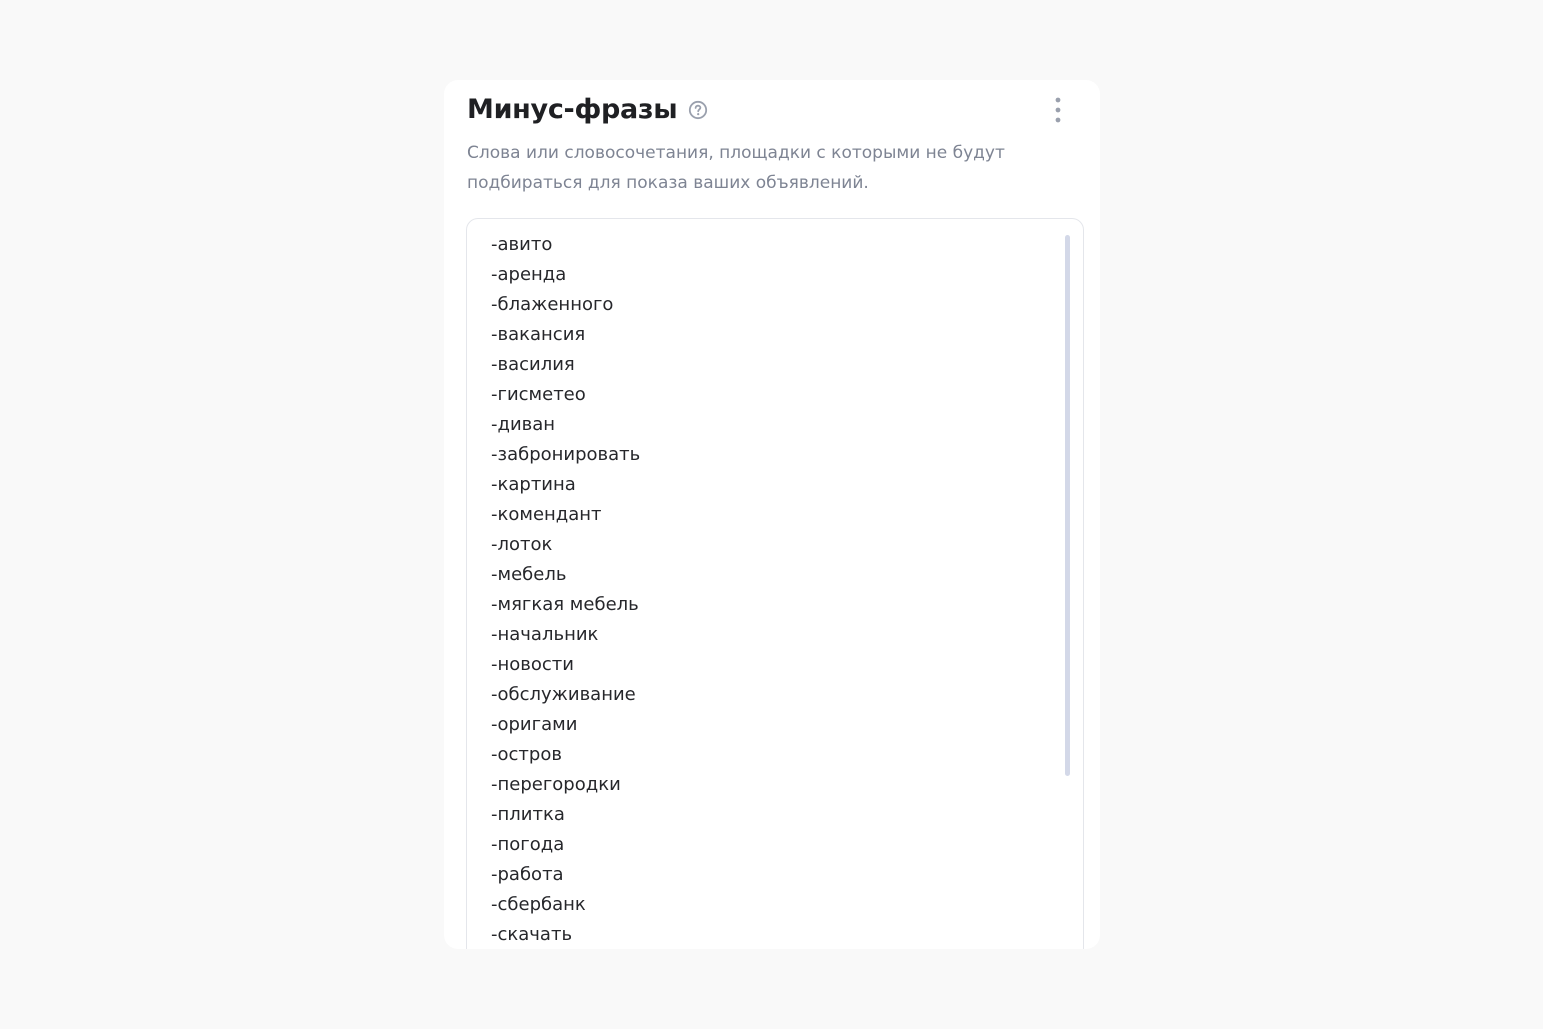 This screenshot has width=1543, height=1029. I want to click on phrase-item: -начальник, so click(545, 634).